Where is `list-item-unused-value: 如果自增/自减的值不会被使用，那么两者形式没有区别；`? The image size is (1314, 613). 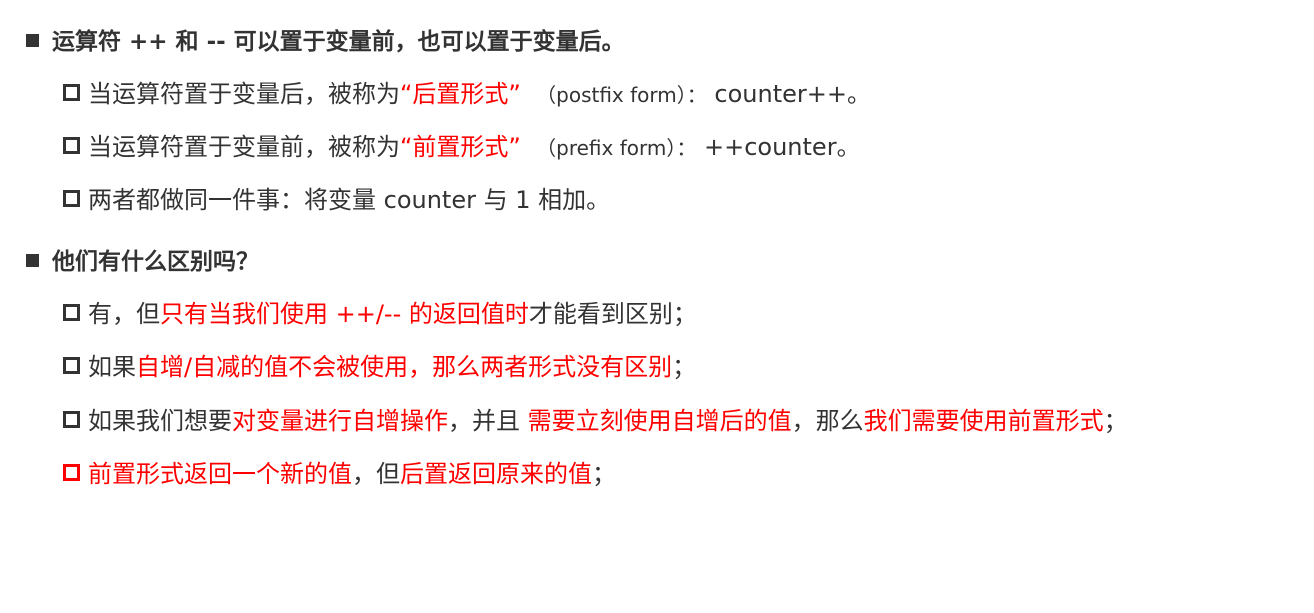 list-item-unused-value: 如果自增/自减的值不会被使用，那么两者形式没有区别； is located at coordinates (379, 367).